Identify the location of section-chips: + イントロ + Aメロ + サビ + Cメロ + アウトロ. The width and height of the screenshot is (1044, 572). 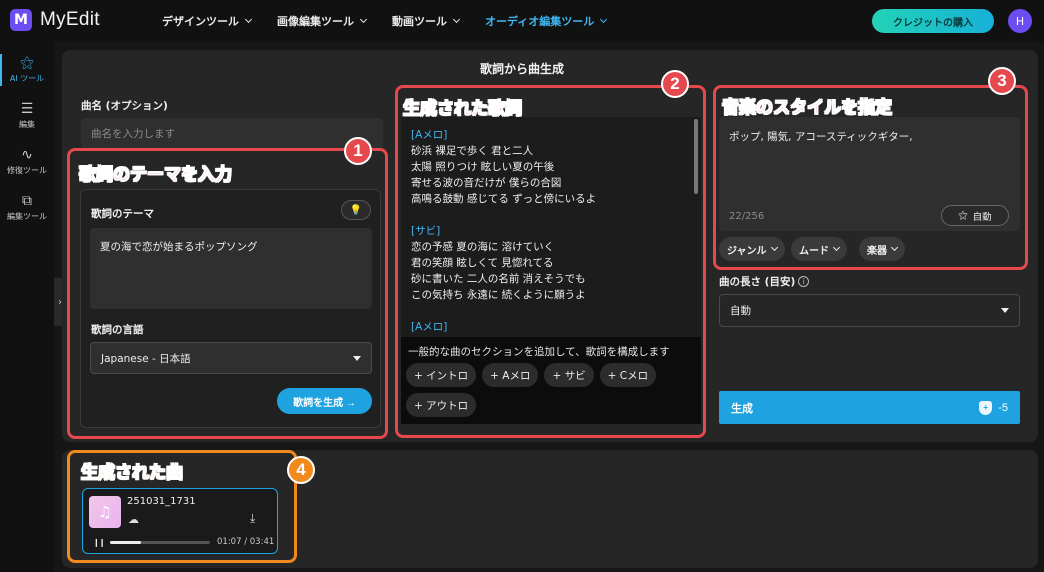
(551, 390).